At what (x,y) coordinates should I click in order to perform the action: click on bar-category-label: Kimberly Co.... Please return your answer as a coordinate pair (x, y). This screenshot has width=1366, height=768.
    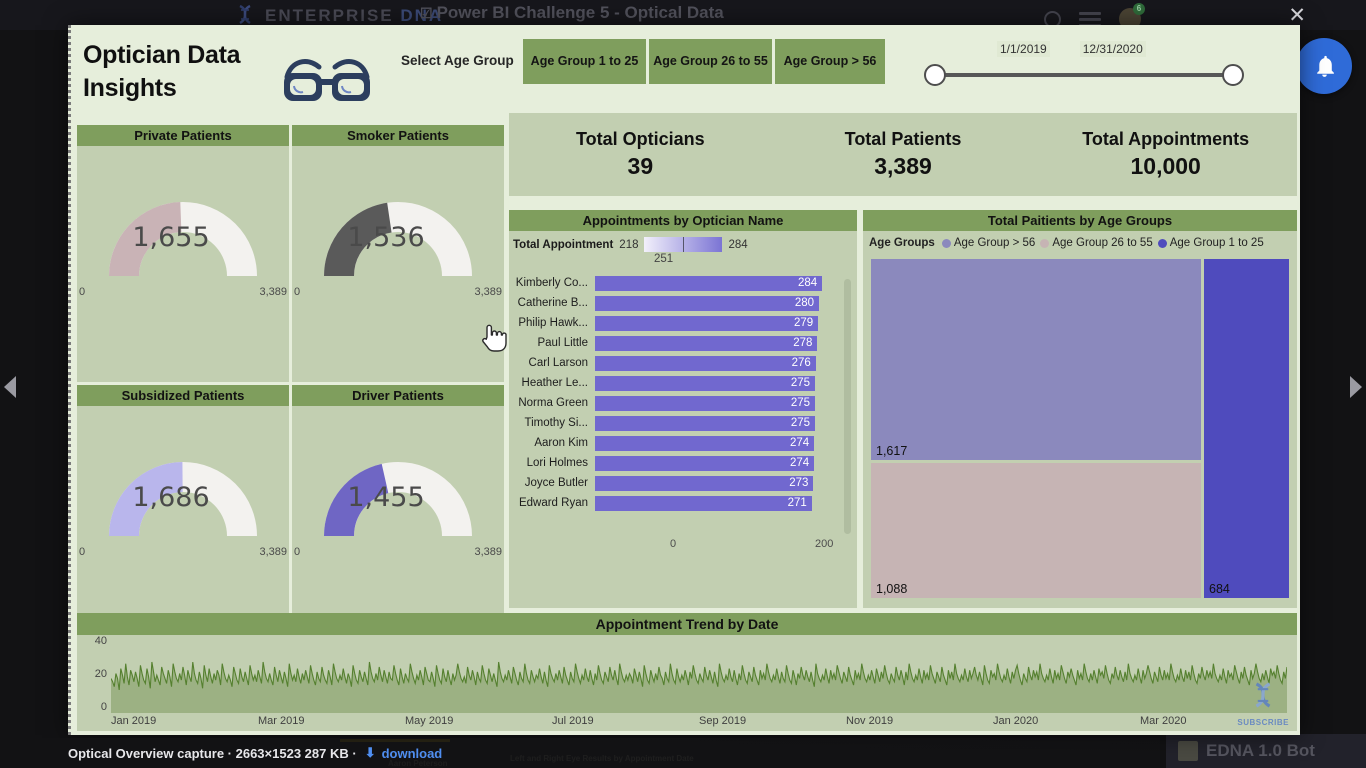
    Looking at the image, I should click on (551, 283).